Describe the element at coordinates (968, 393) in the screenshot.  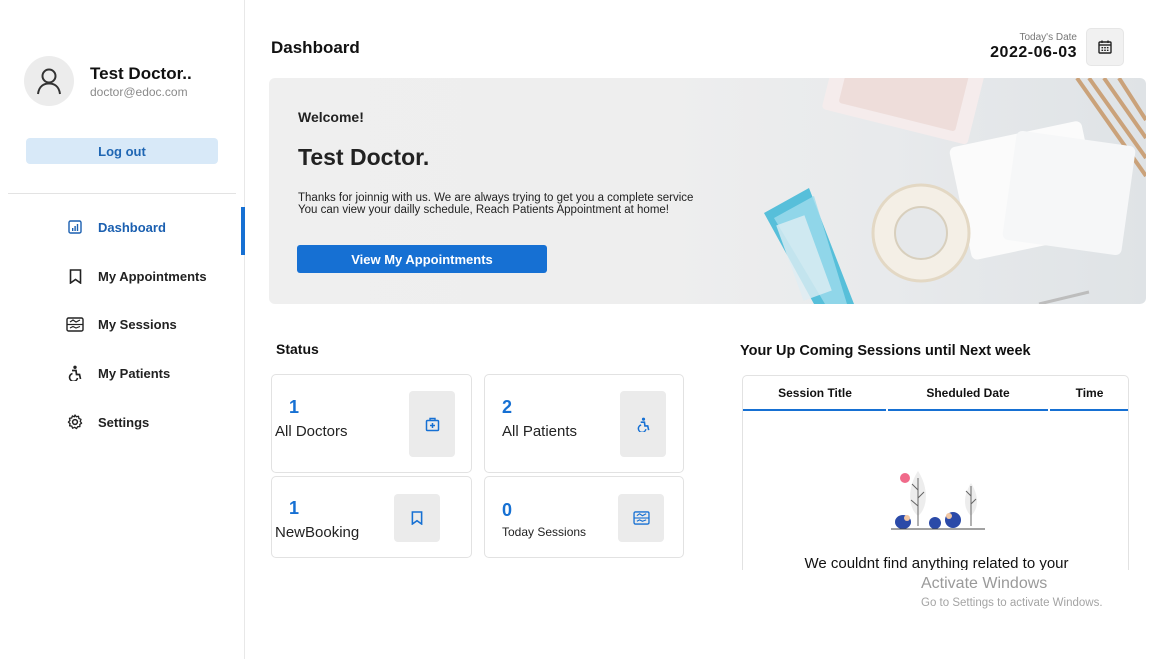
I see `column-header: Sheduled Date` at that location.